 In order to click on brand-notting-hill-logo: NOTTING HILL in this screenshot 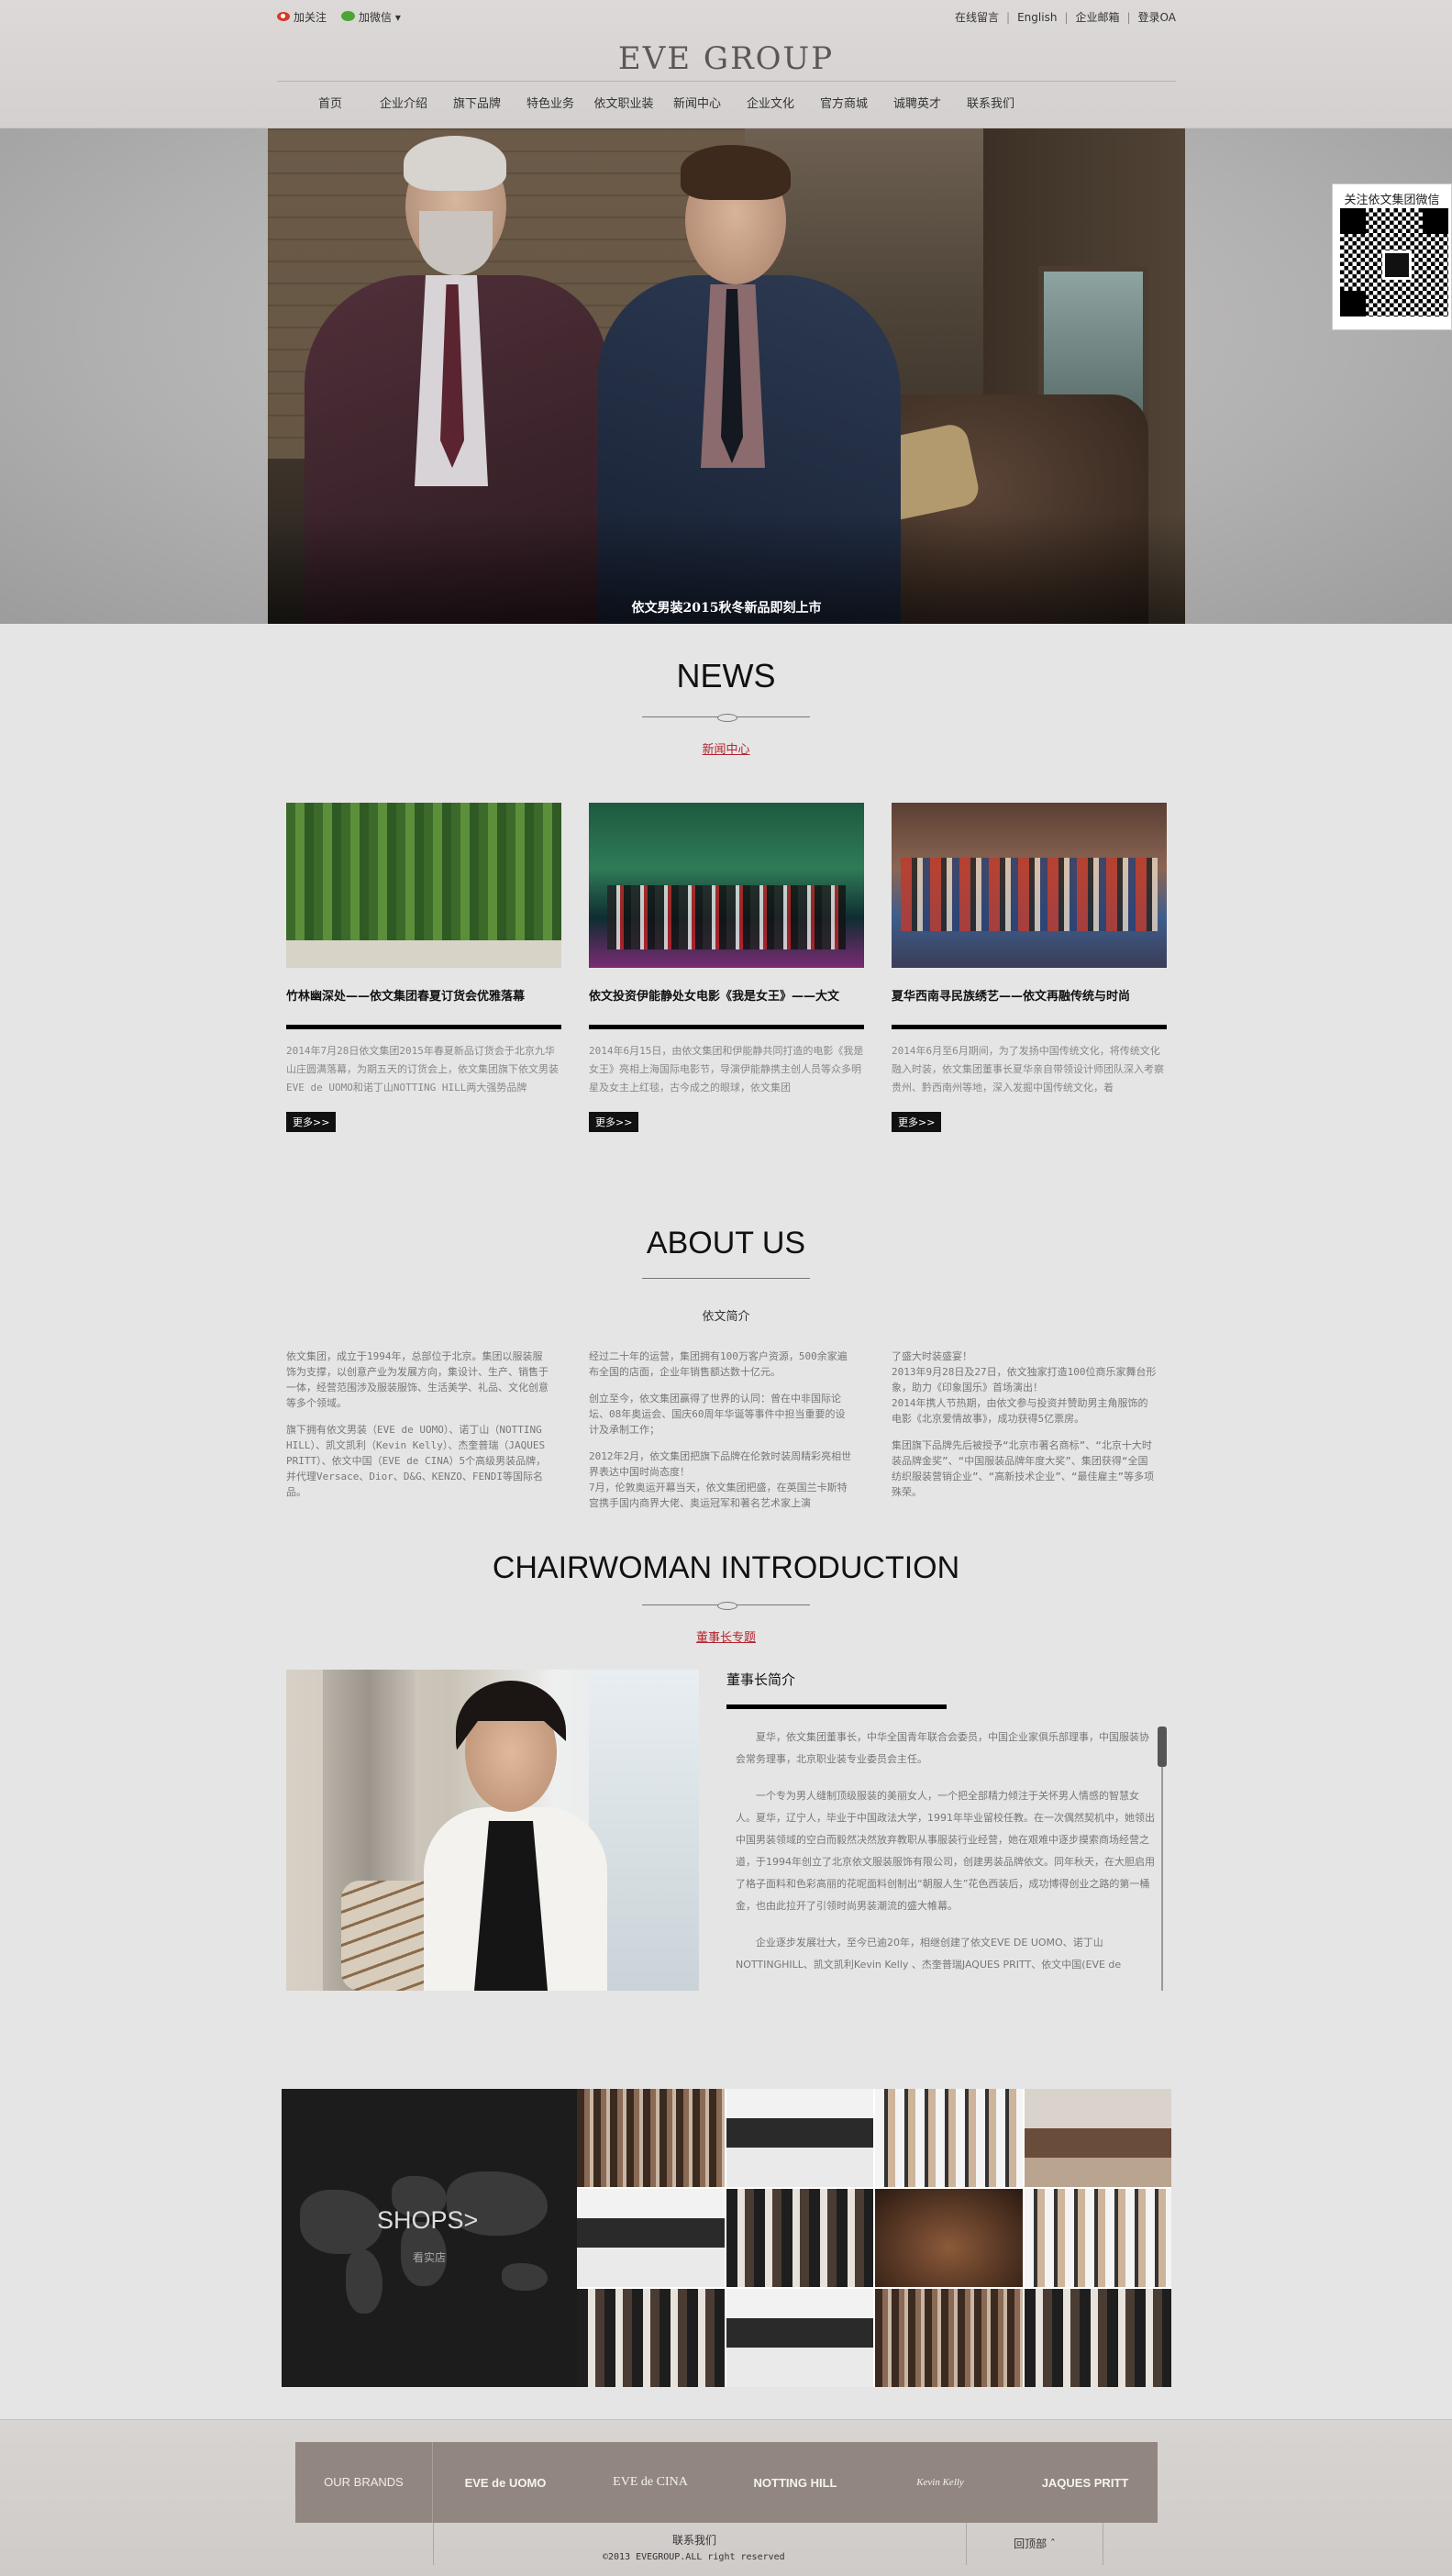, I will do `click(795, 2483)`.